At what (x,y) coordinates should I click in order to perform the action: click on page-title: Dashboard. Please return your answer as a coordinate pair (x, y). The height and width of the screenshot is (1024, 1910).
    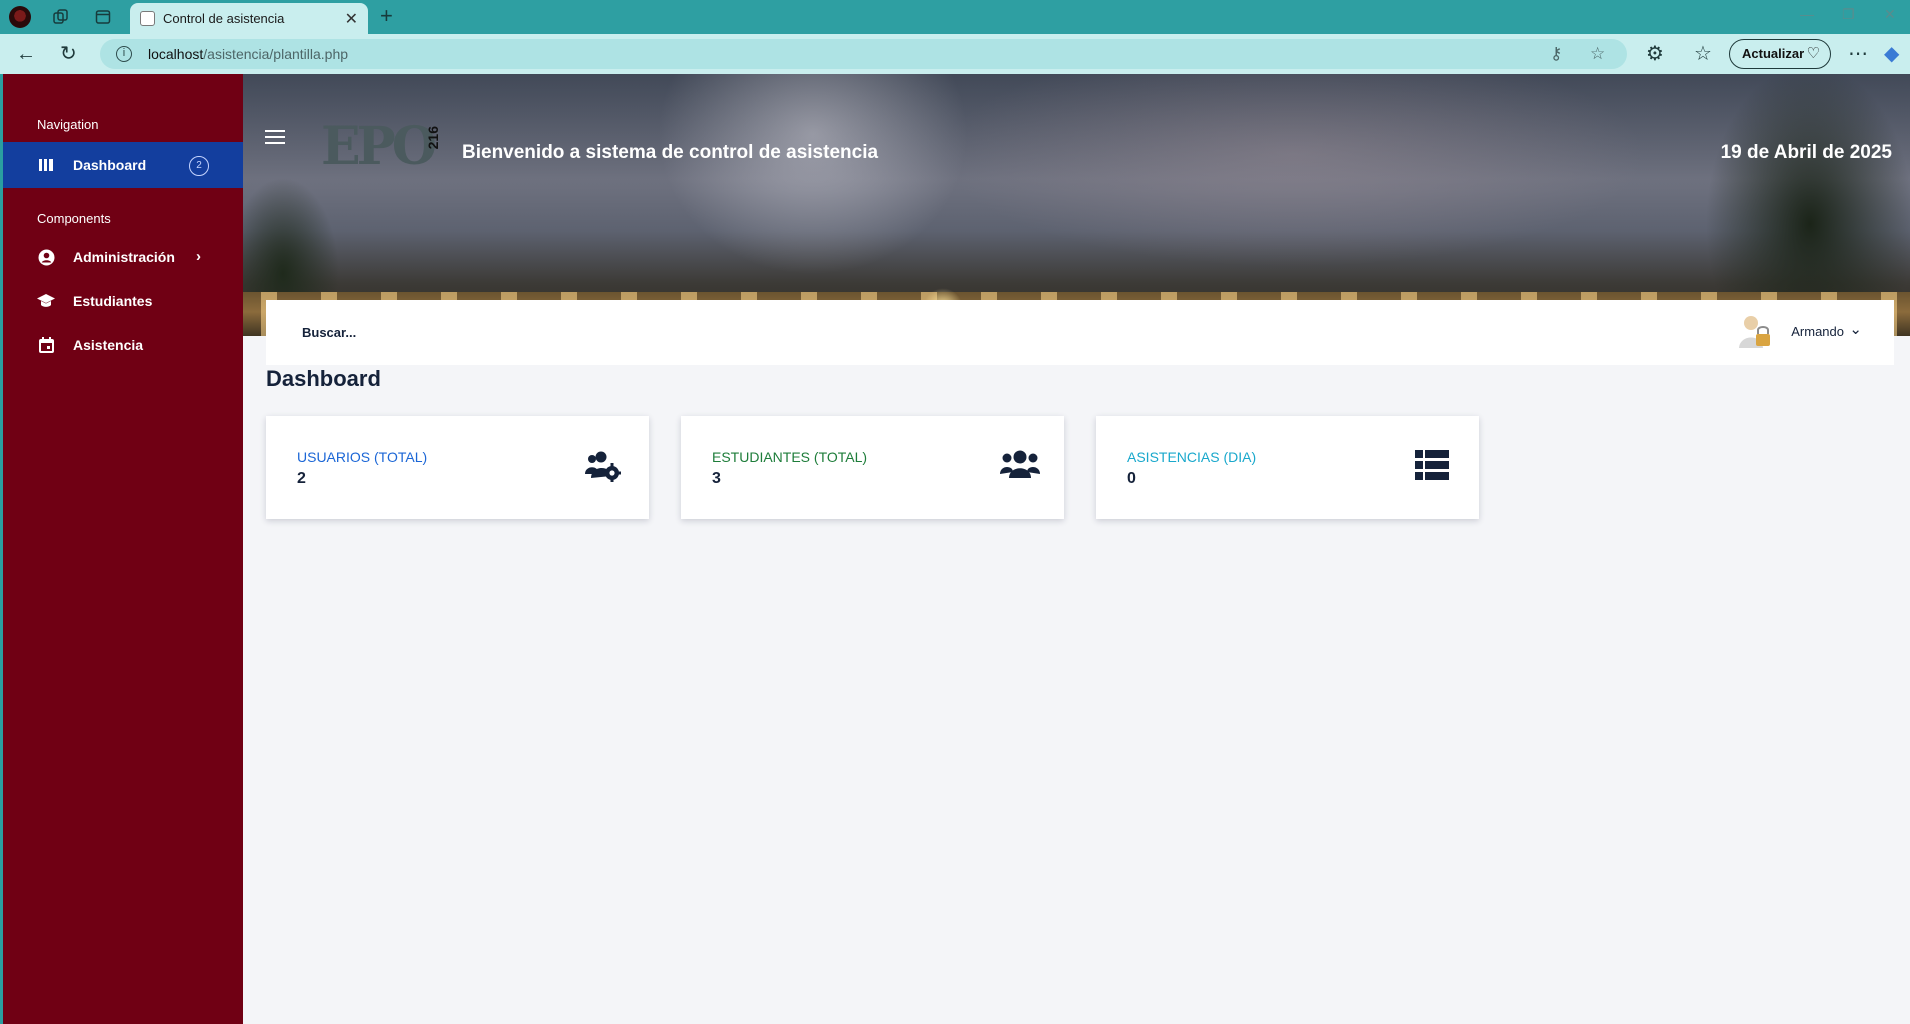
    Looking at the image, I should click on (323, 378).